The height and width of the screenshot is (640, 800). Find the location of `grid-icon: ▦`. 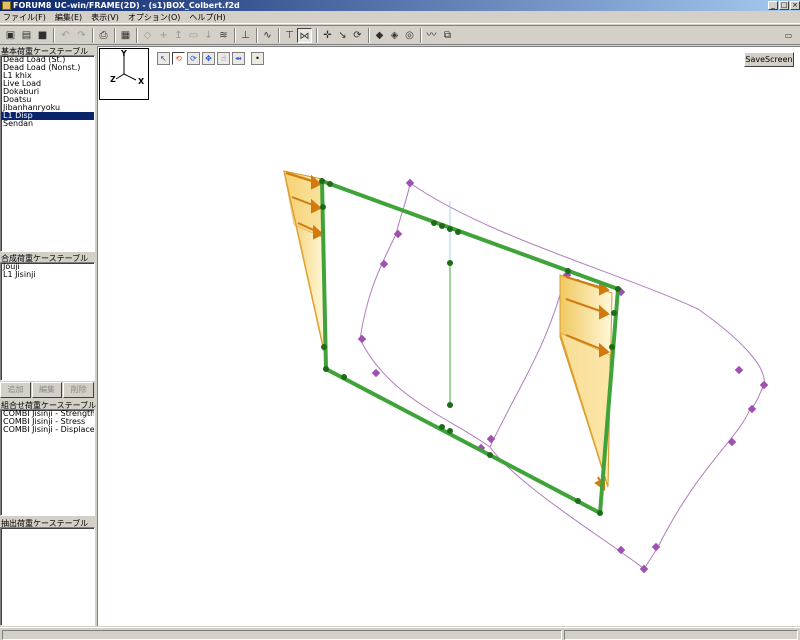

grid-icon: ▦ is located at coordinates (125, 35).